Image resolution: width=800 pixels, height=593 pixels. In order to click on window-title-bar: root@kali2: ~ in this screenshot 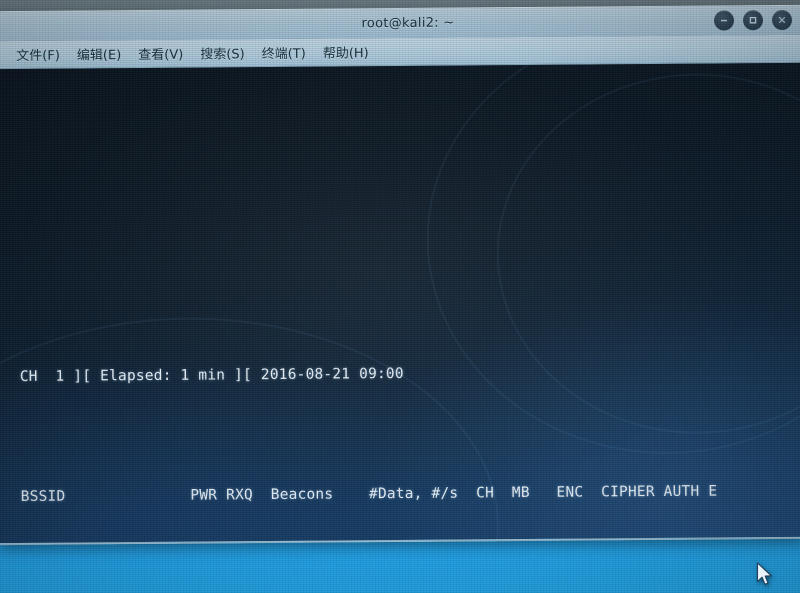, I will do `click(400, 23)`.